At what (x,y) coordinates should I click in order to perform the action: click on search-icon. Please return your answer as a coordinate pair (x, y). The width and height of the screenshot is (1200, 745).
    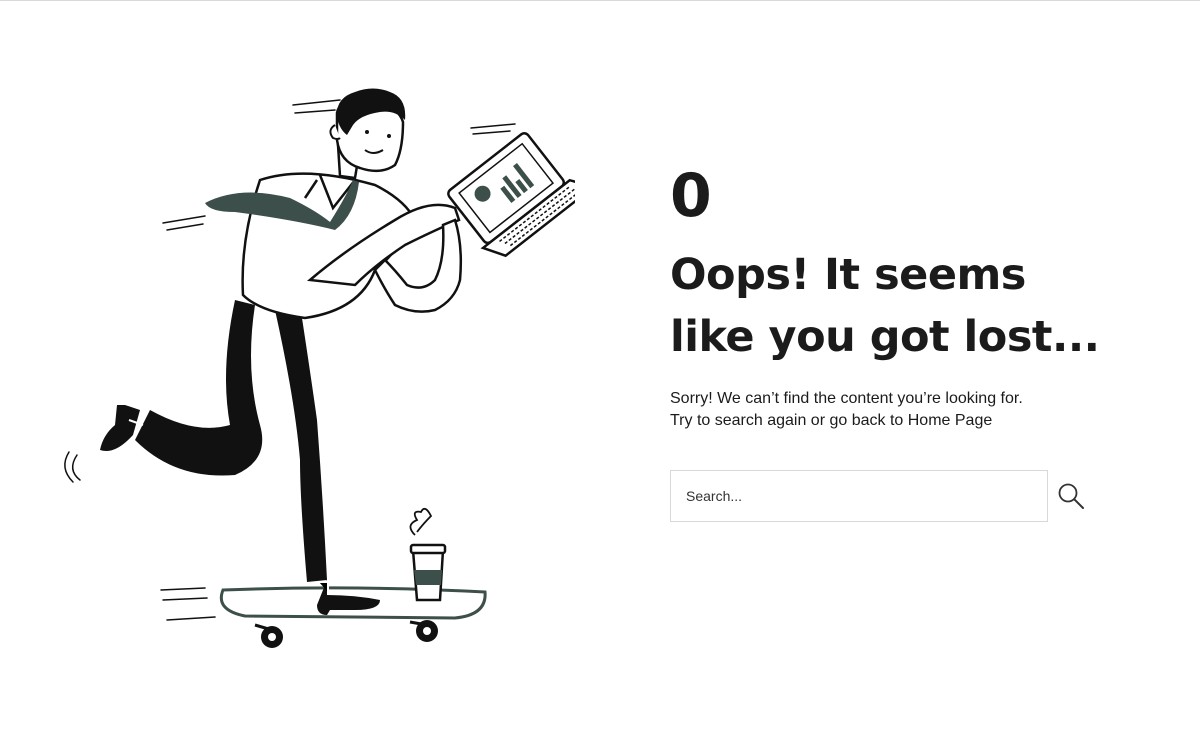
    Looking at the image, I should click on (1071, 496).